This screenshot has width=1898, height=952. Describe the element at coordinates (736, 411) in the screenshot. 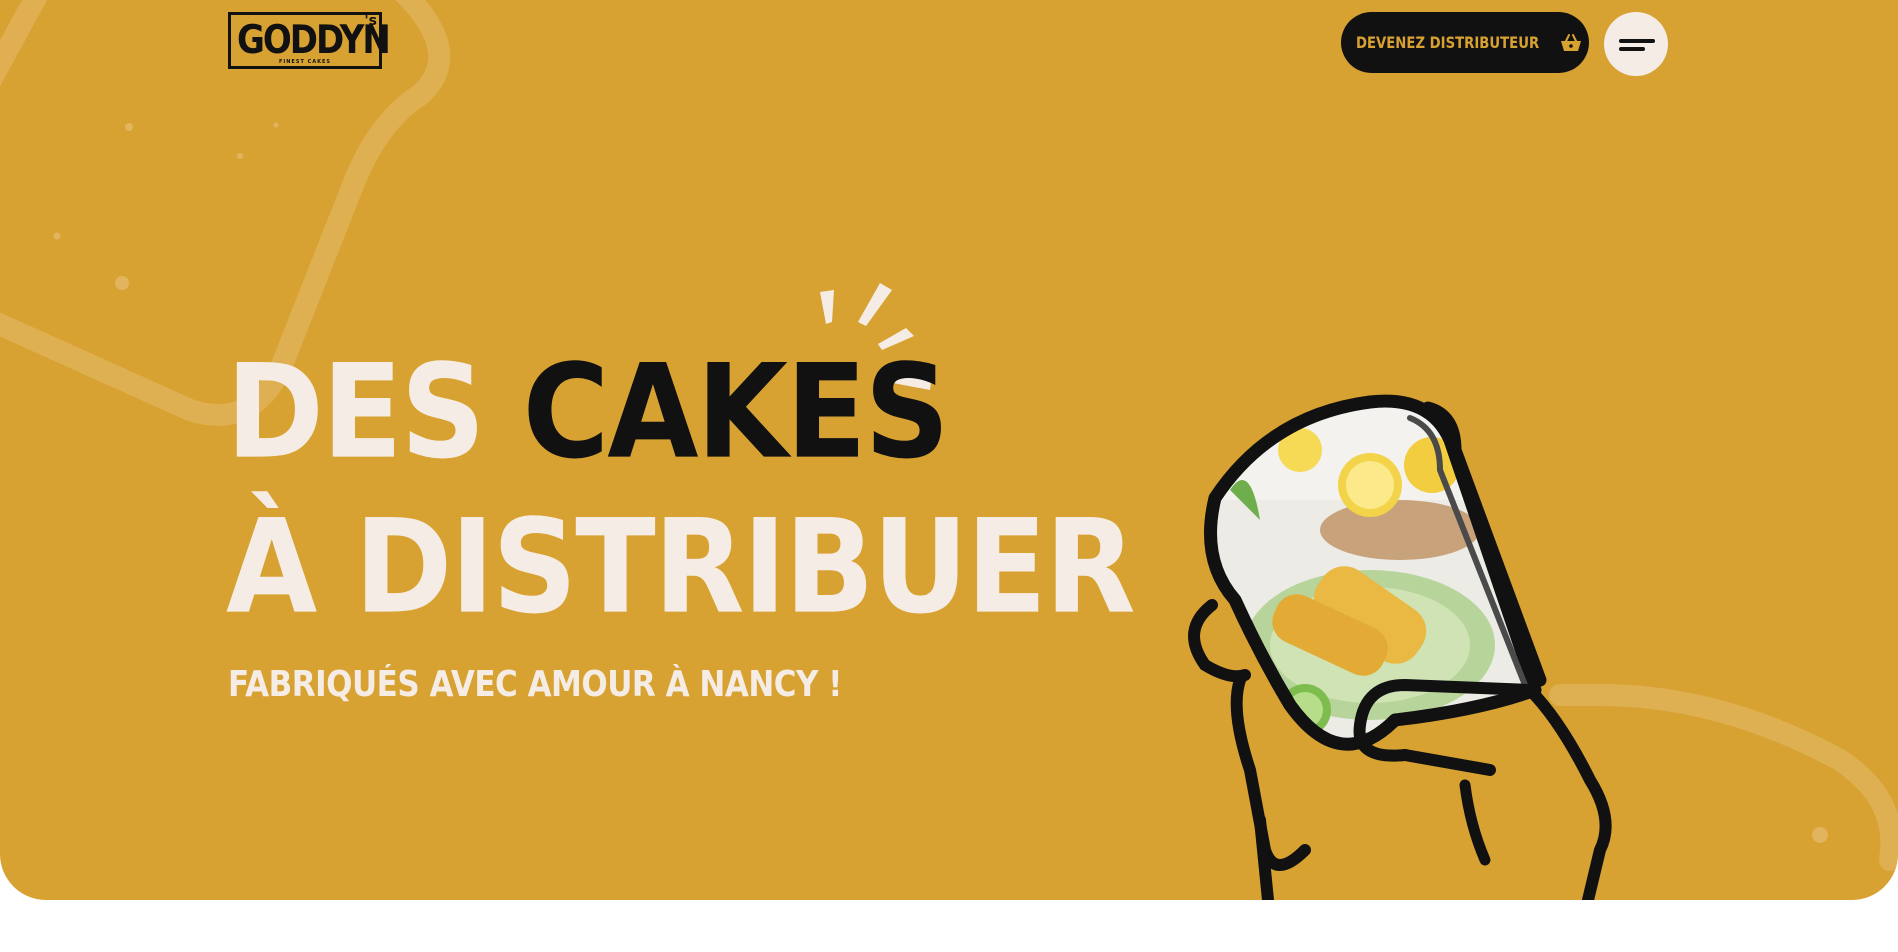

I see `hero-title-word-cakes: CAKES` at that location.